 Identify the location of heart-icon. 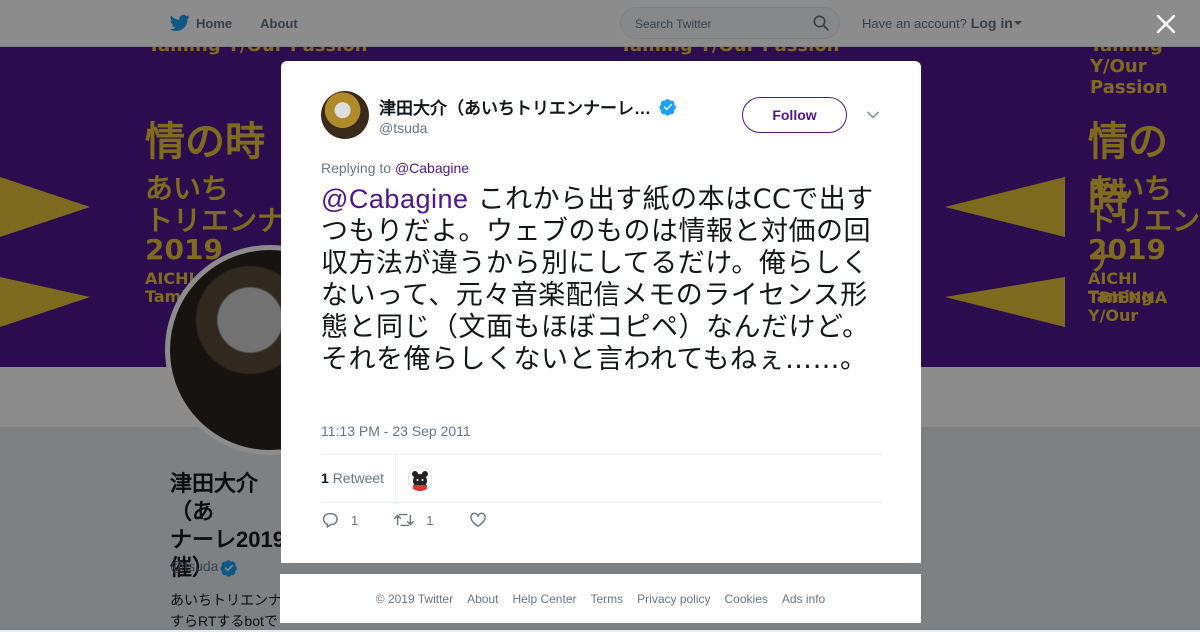
(478, 519).